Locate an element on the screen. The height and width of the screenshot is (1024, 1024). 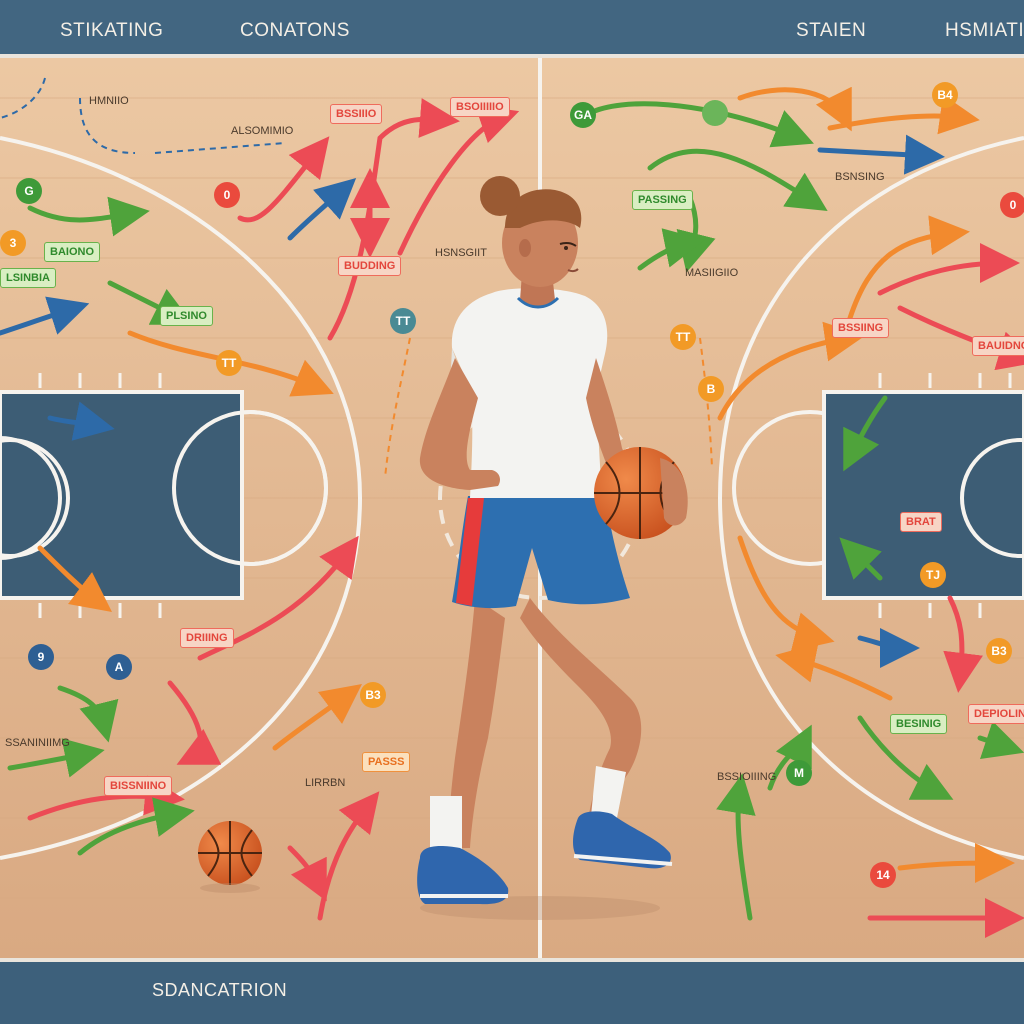
play-label: SSANINIIMG is located at coordinates (37, 743).